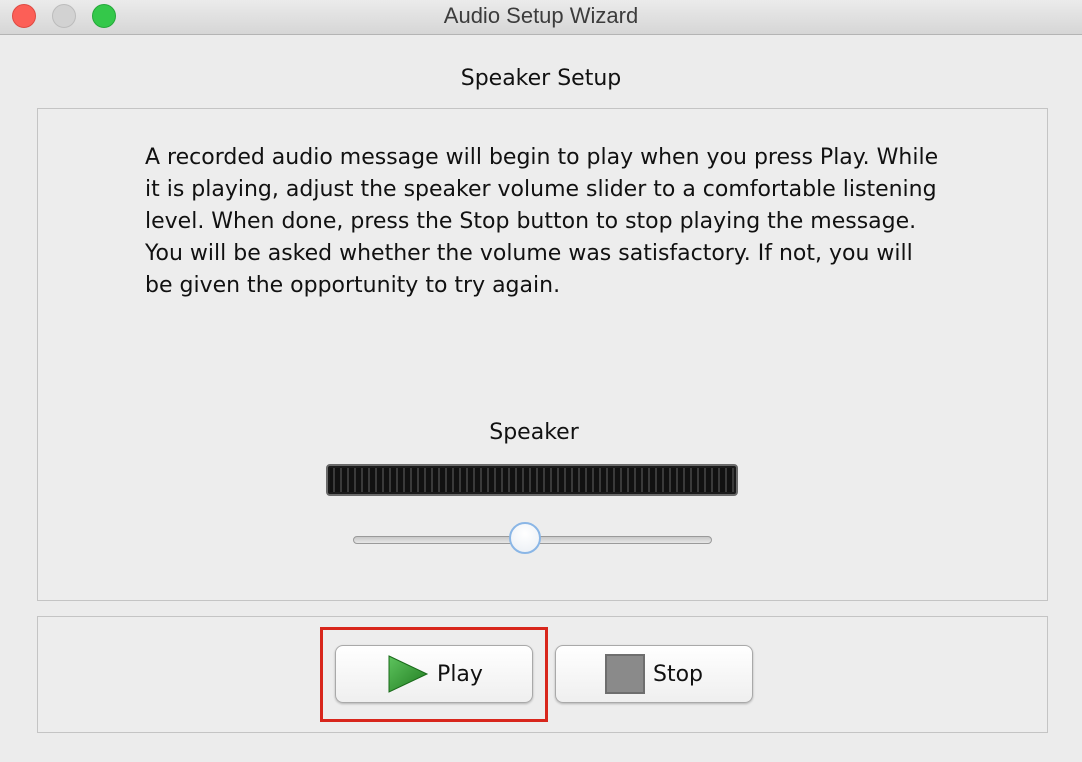 The image size is (1082, 762). Describe the element at coordinates (542, 674) in the screenshot. I see `button-panel: Play Stop` at that location.